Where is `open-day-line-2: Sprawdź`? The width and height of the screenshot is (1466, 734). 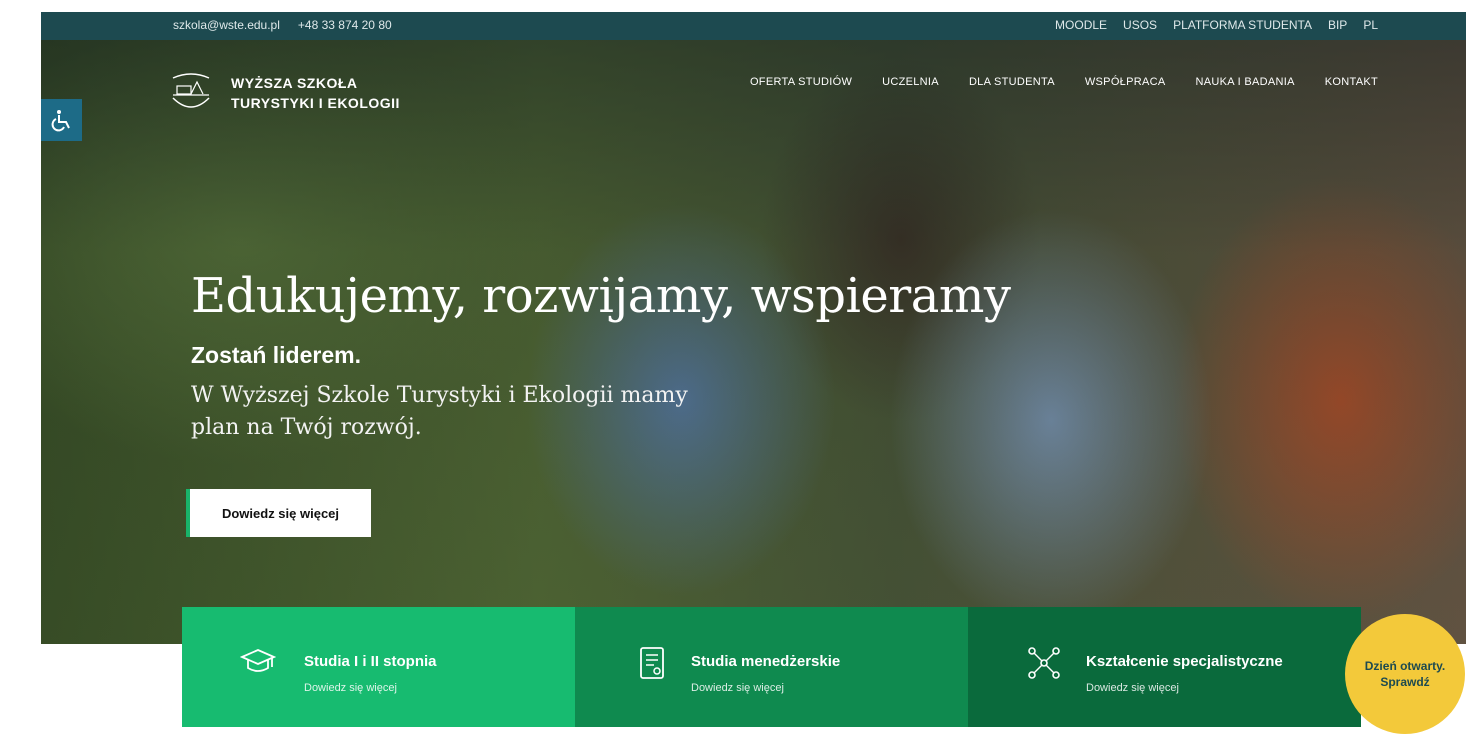 open-day-line-2: Sprawdź is located at coordinates (1405, 682).